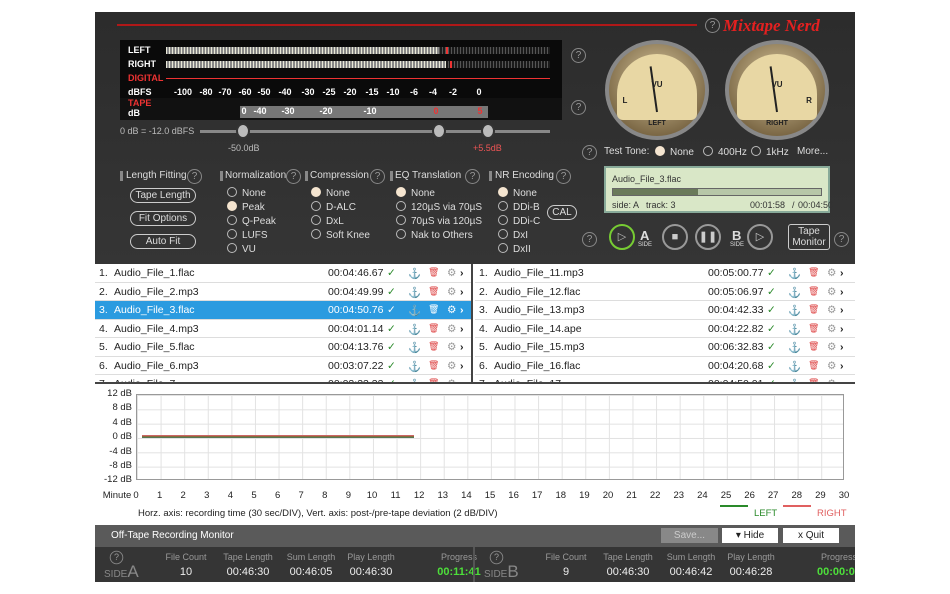 This screenshot has height=594, width=950. I want to click on track-row: 7.Audio_File_17...00:04:50.01✓⚓🗑⚙›, so click(665, 378).